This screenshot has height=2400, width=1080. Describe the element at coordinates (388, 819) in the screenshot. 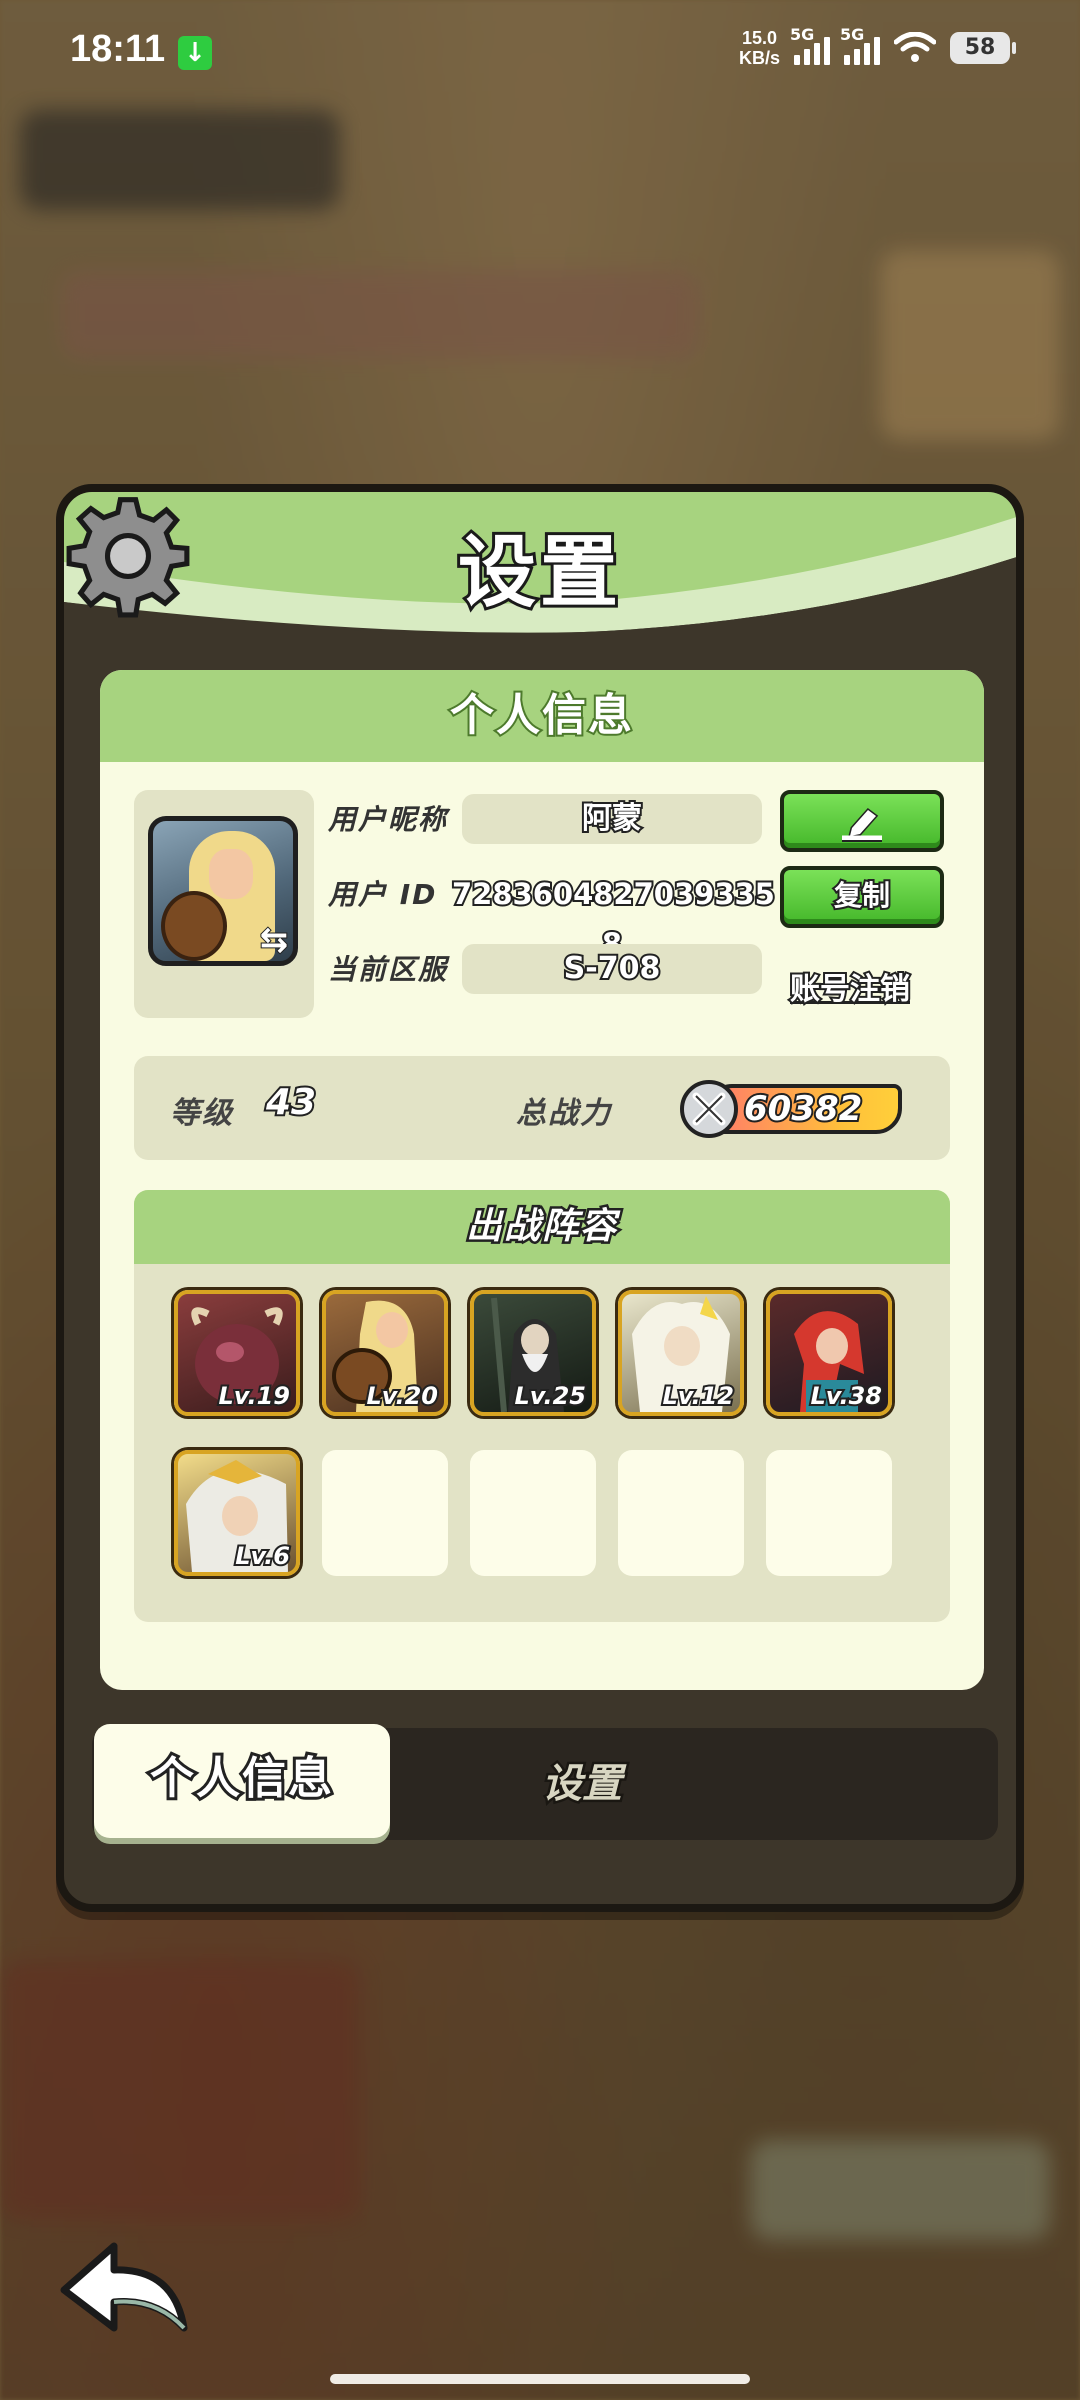

I see `nickname-label: 用户昵称` at that location.